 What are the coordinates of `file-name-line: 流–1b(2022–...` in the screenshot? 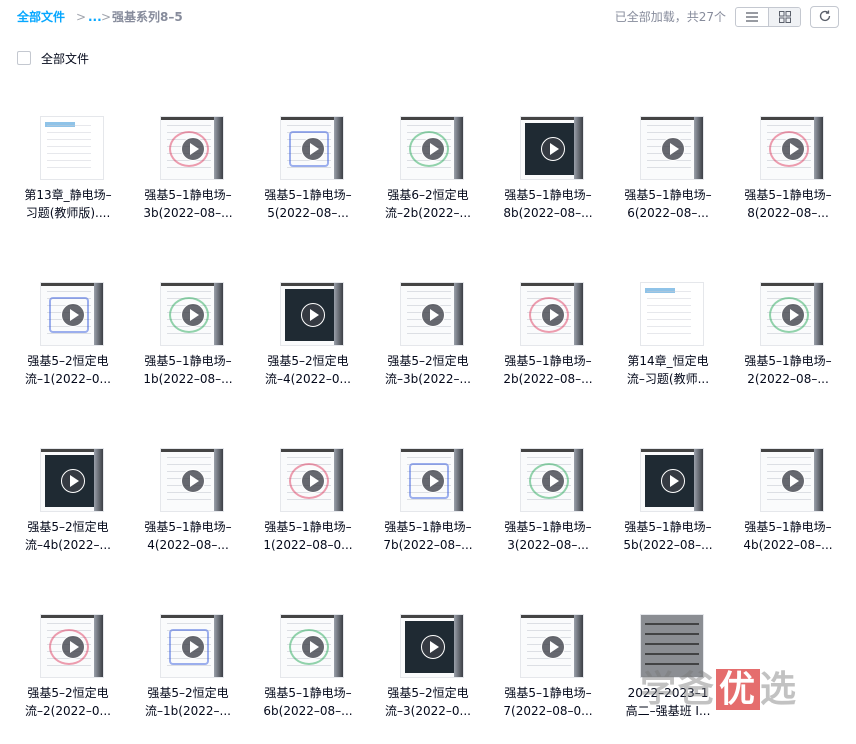 It's located at (188, 711).